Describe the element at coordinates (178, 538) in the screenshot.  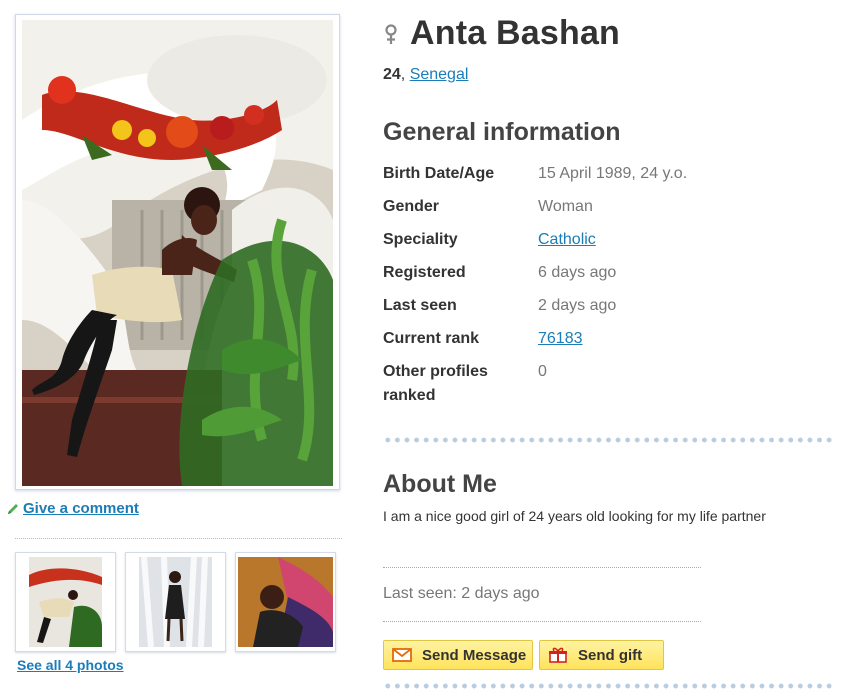
I see `left-divider` at that location.